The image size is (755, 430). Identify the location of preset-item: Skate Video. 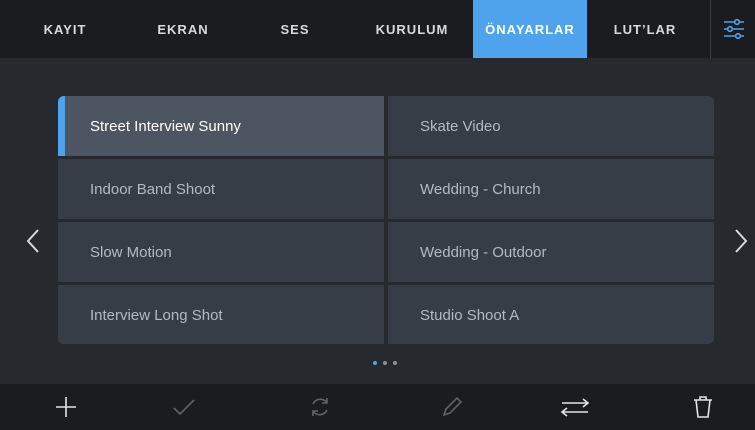
(551, 126).